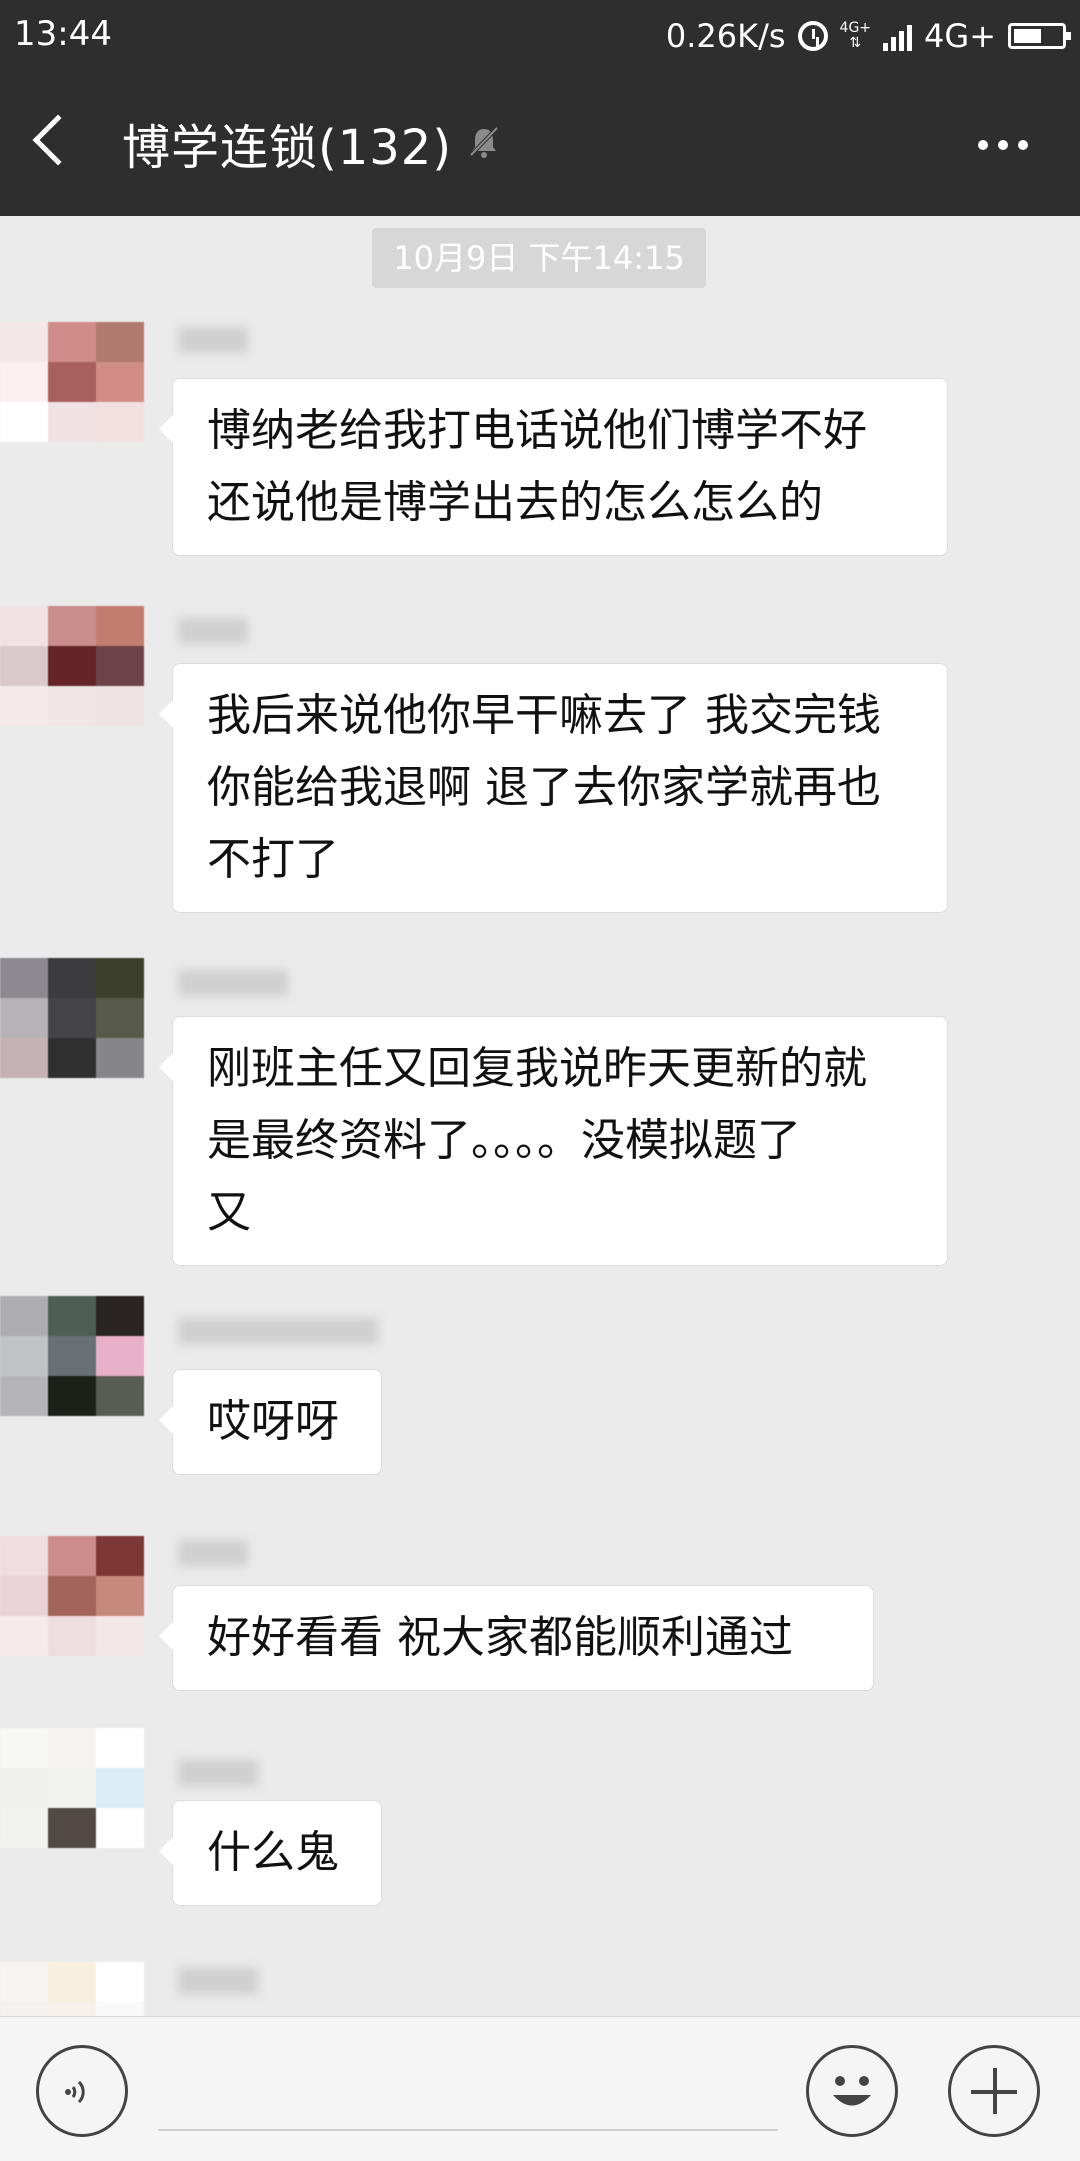 The width and height of the screenshot is (1080, 2161). What do you see at coordinates (468, 2130) in the screenshot?
I see `message-input` at bounding box center [468, 2130].